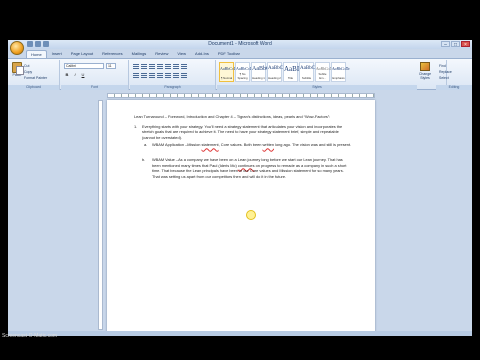  Describe the element at coordinates (445, 72) in the screenshot. I see `editing-actions: Find Replace Select` at that location.